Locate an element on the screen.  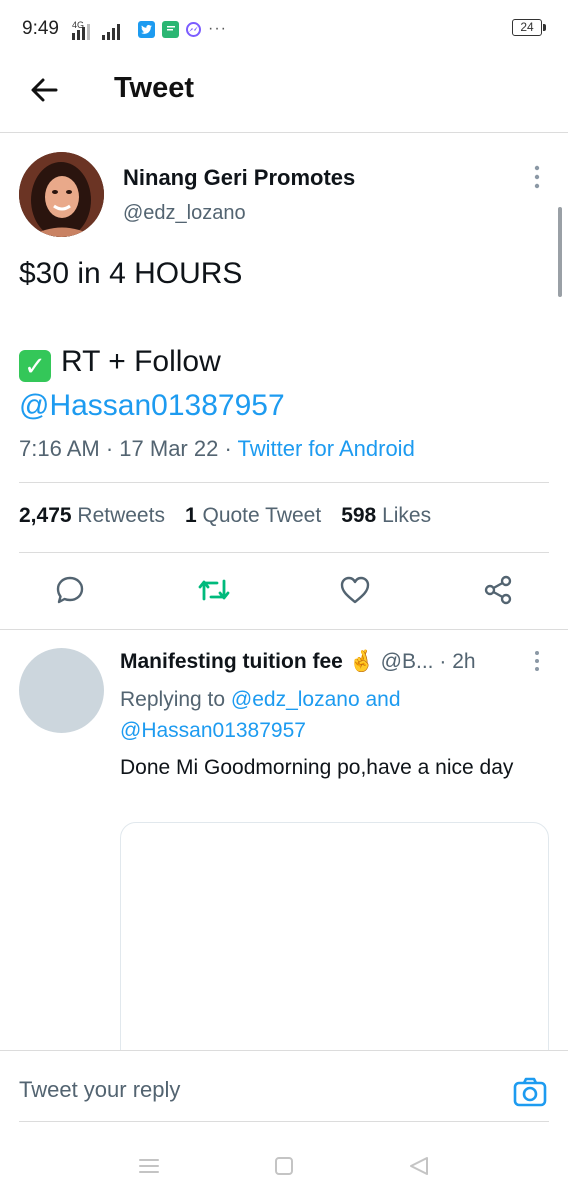
reply-avatar is located at coordinates (61, 690).